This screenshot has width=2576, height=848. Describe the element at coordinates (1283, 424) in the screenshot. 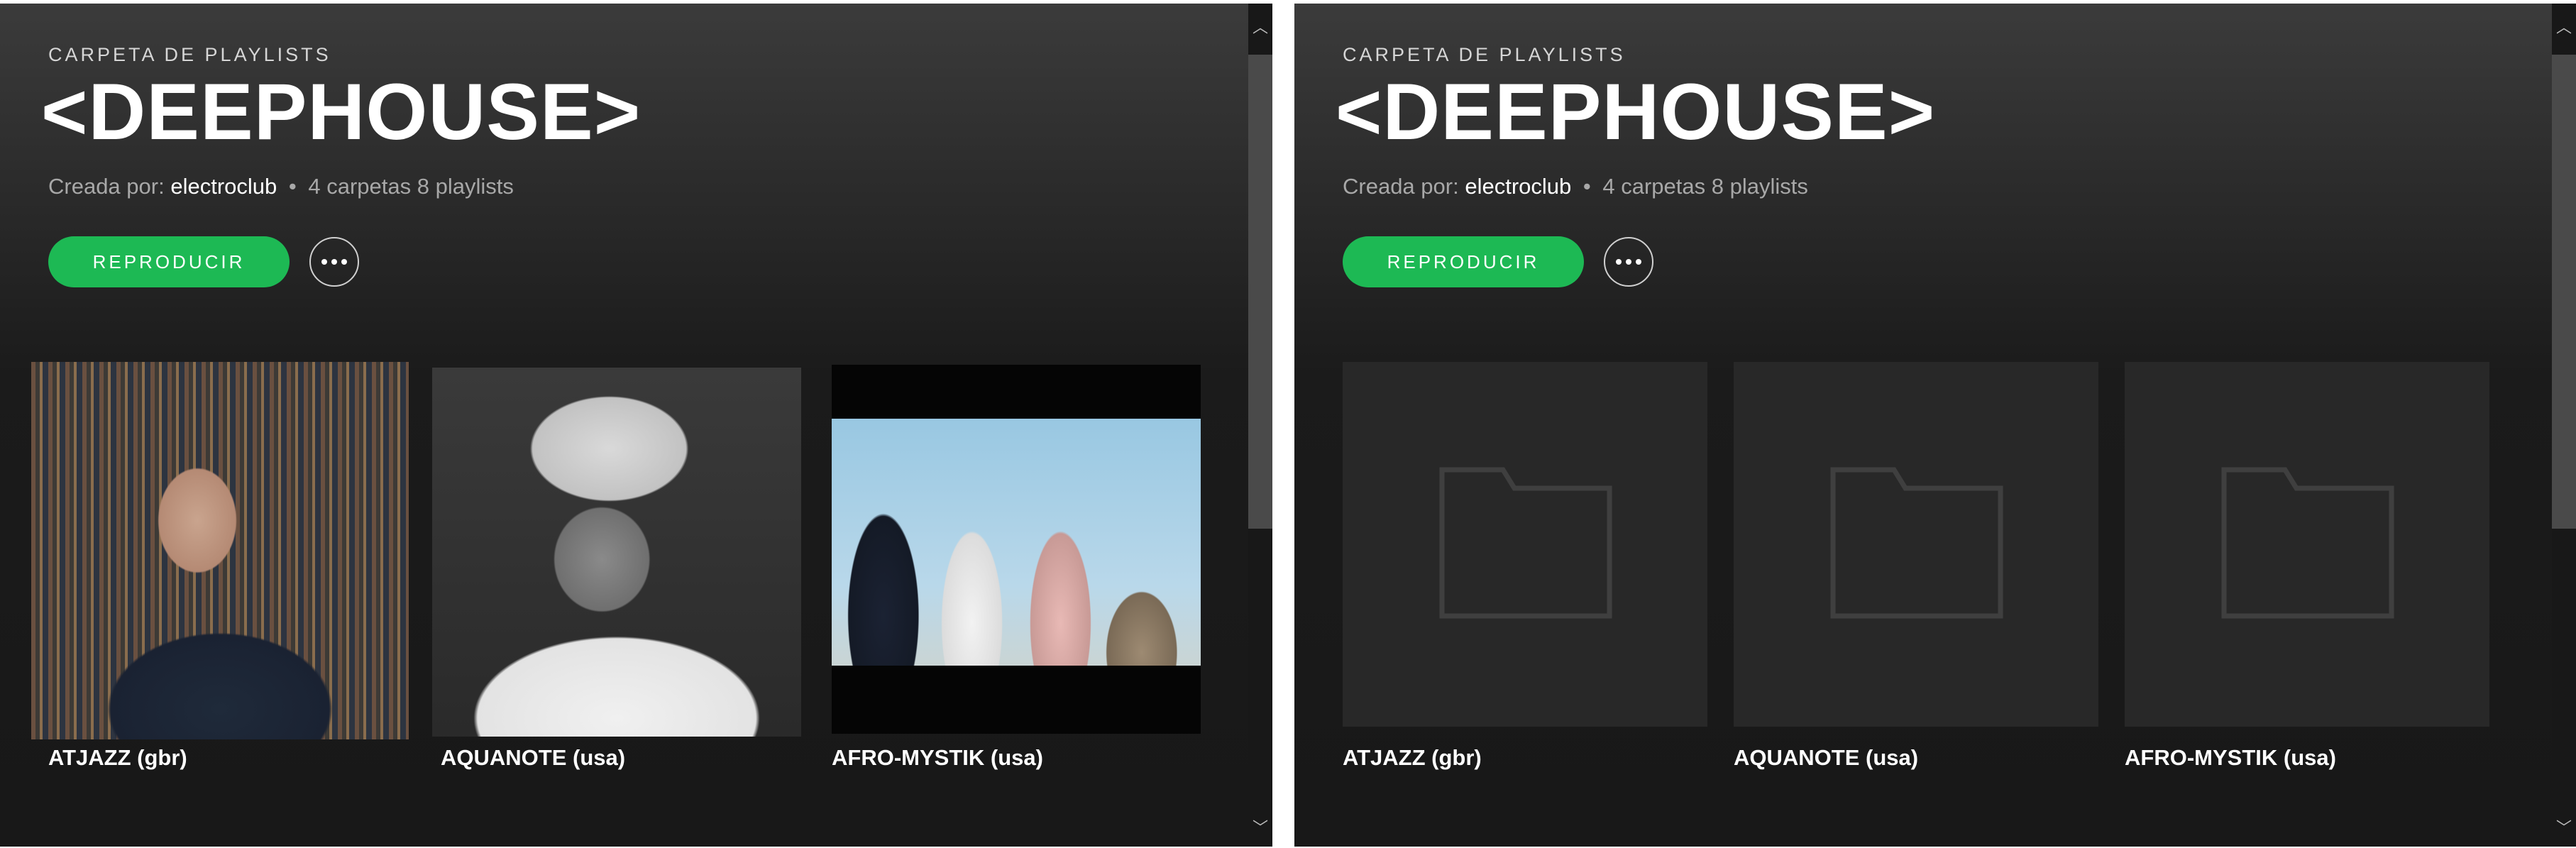

I see `image-divider` at that location.